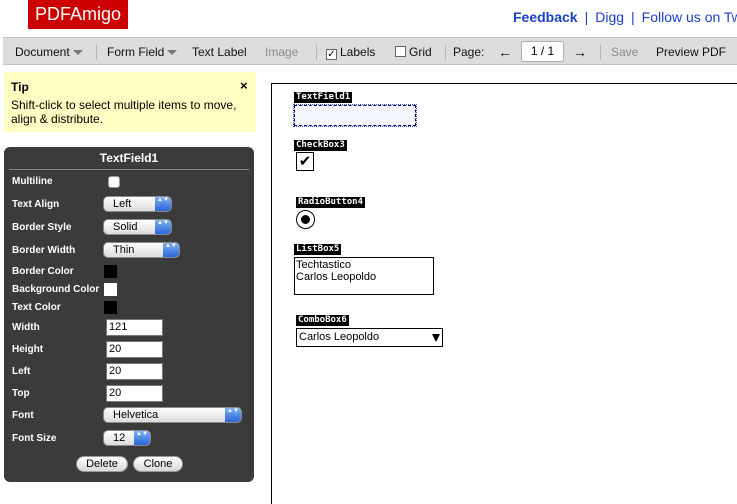 The height and width of the screenshot is (504, 737). I want to click on close-icon: ×, so click(244, 85).